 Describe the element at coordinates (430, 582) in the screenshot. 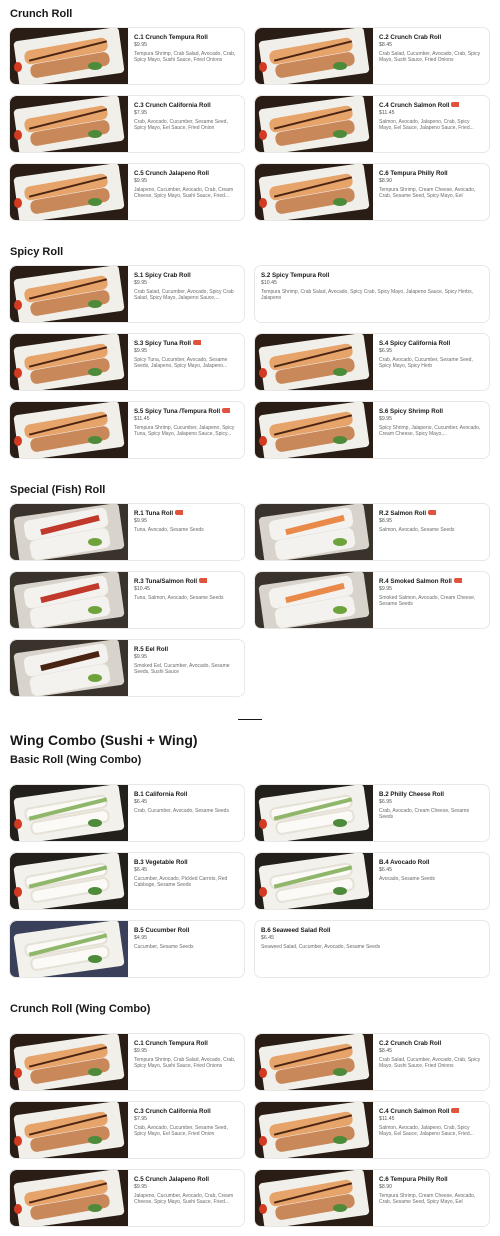

I see `item-name: R.4 Smoked Salmon Roll` at that location.